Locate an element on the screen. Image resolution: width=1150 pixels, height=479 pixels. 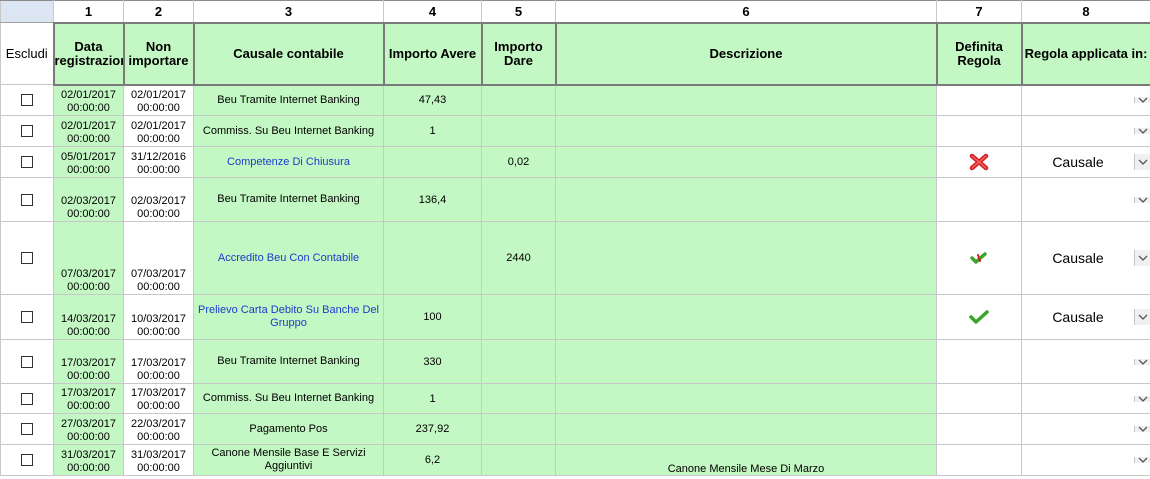
header-descrizione: Descrizione is located at coordinates (746, 53).